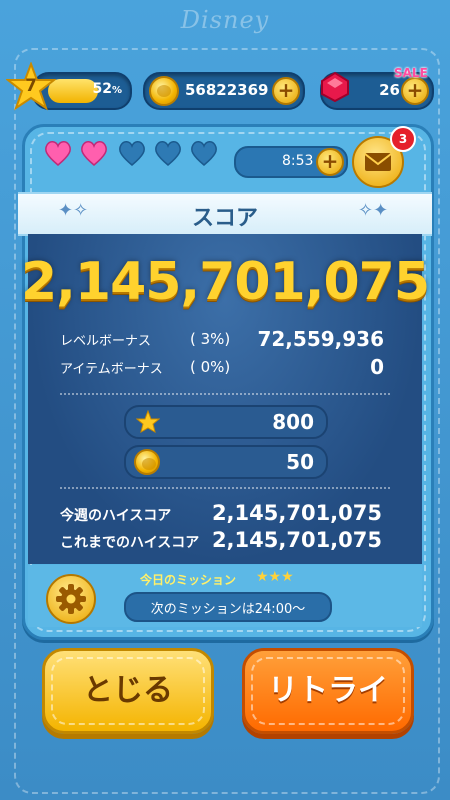 This screenshot has width=450, height=800. I want to click on level-bonus-row: レベルボーナス, so click(105, 339).